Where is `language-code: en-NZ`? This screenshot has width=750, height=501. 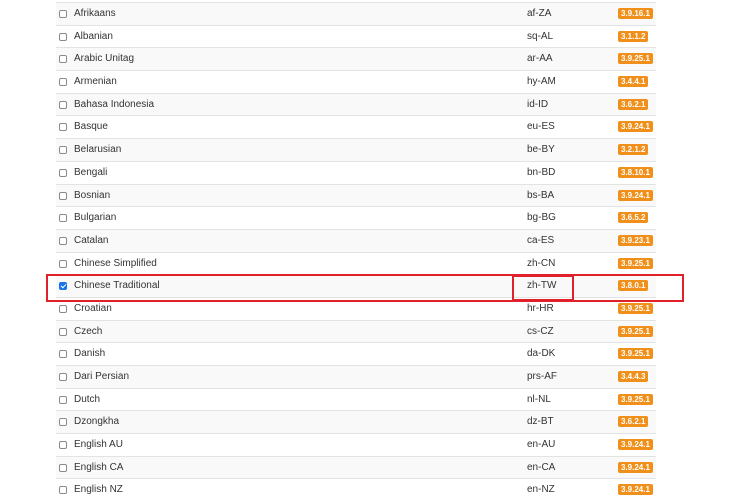
language-code: en-NZ is located at coordinates (541, 490).